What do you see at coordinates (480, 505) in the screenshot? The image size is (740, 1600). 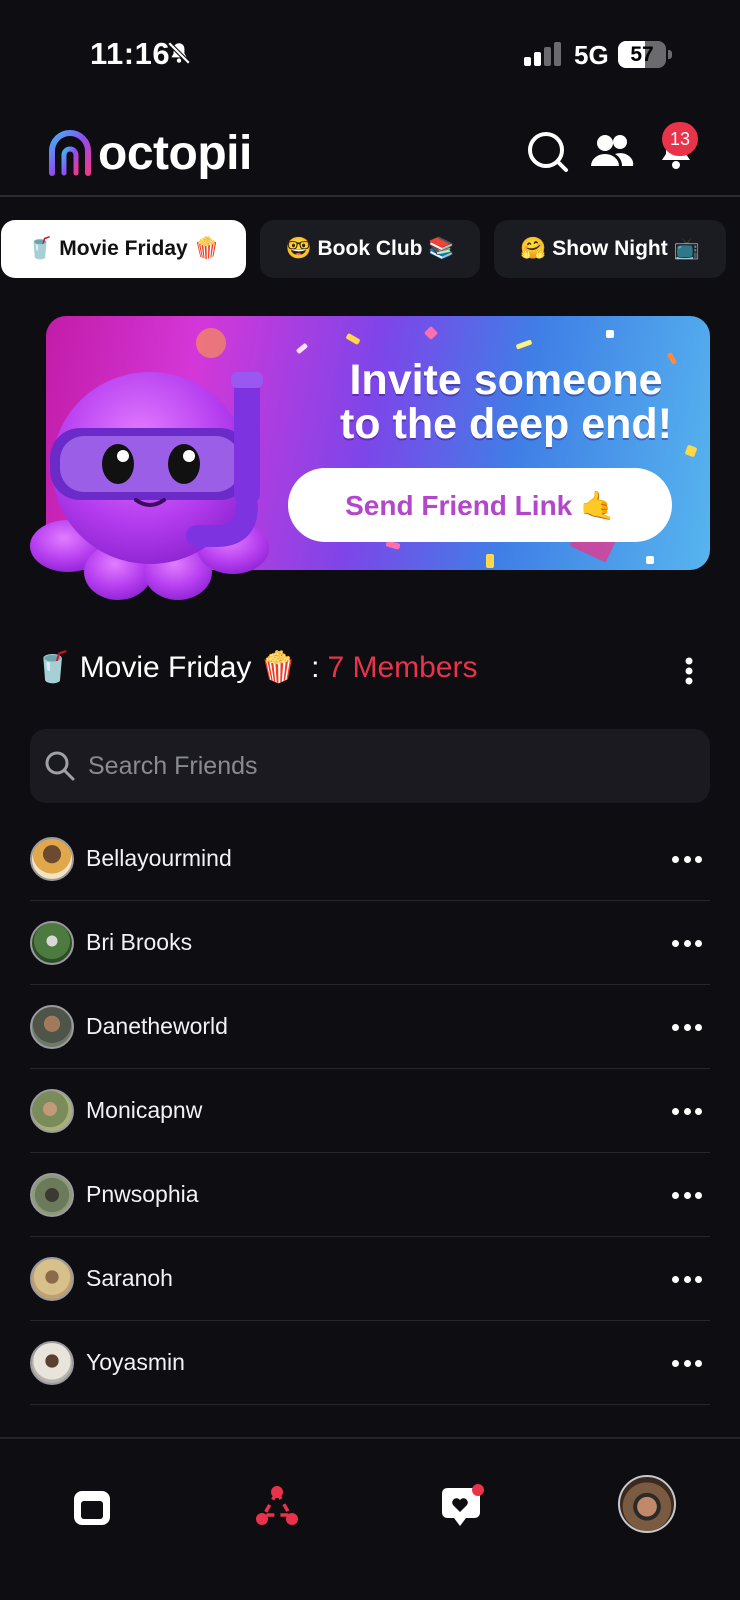 I see `send-friend-link-button: Send Friend Link 🤙` at bounding box center [480, 505].